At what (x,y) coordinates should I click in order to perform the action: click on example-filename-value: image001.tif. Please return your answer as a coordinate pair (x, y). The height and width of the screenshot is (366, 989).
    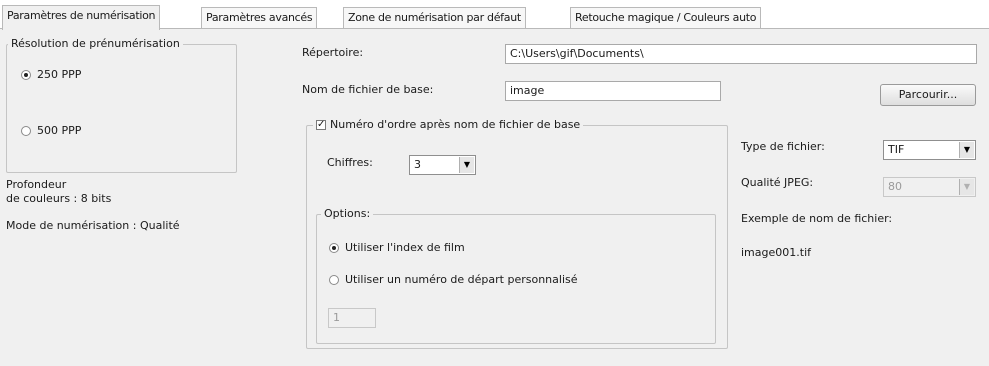
    Looking at the image, I should click on (776, 252).